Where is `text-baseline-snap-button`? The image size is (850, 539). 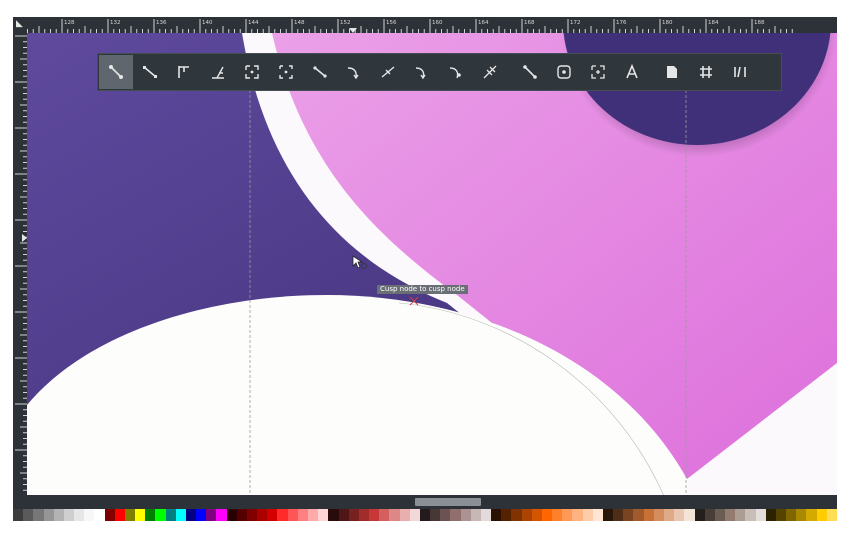 text-baseline-snap-button is located at coordinates (530, 72).